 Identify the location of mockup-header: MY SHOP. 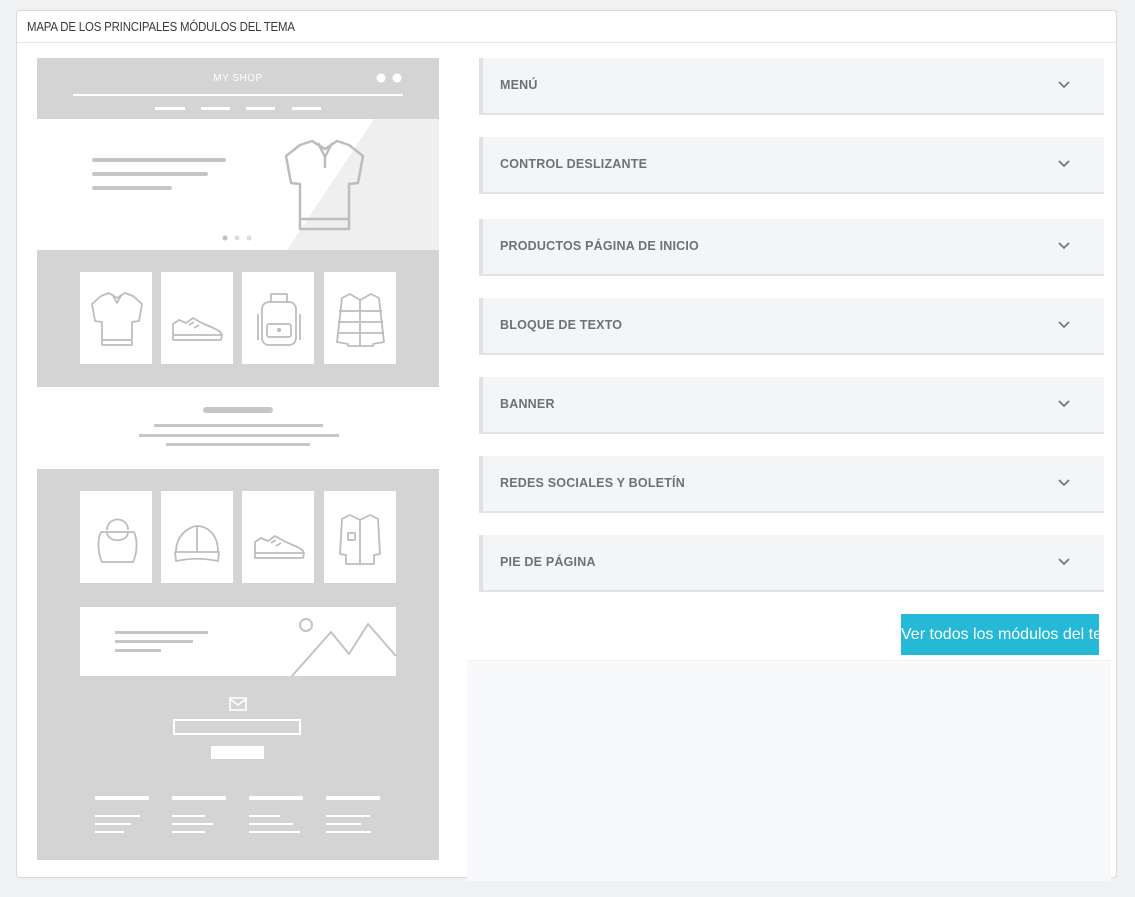
(238, 88).